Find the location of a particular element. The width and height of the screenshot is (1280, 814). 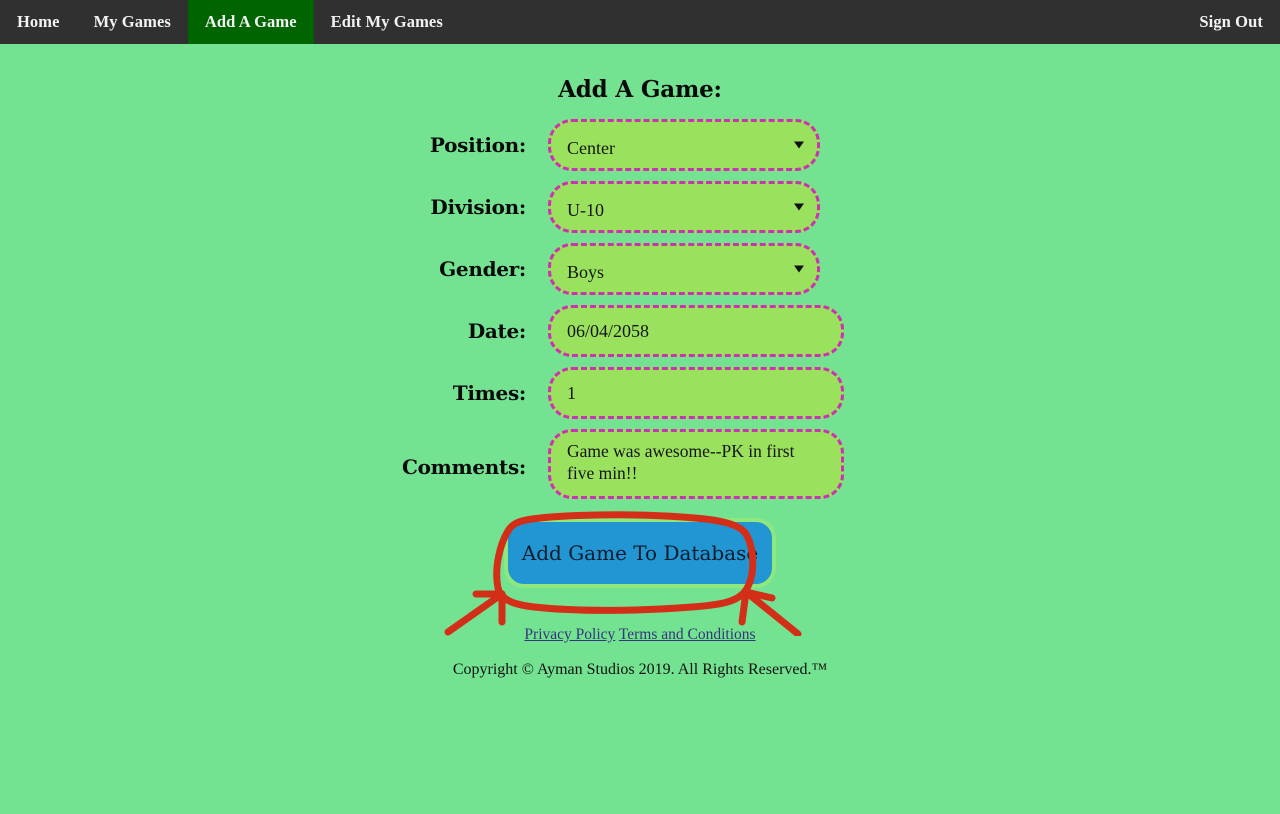

footer-links: Privacy Policy Terms and Conditions is located at coordinates (640, 635).